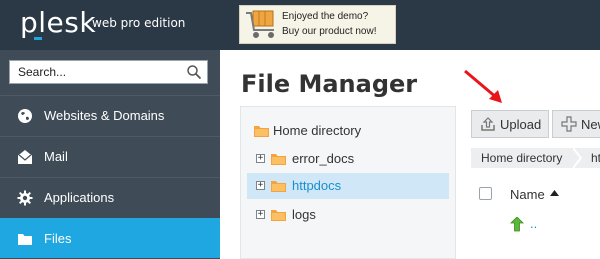 The image size is (600, 259). What do you see at coordinates (348, 186) in the screenshot?
I see `tree-item-httpdocs: + httpdocs` at bounding box center [348, 186].